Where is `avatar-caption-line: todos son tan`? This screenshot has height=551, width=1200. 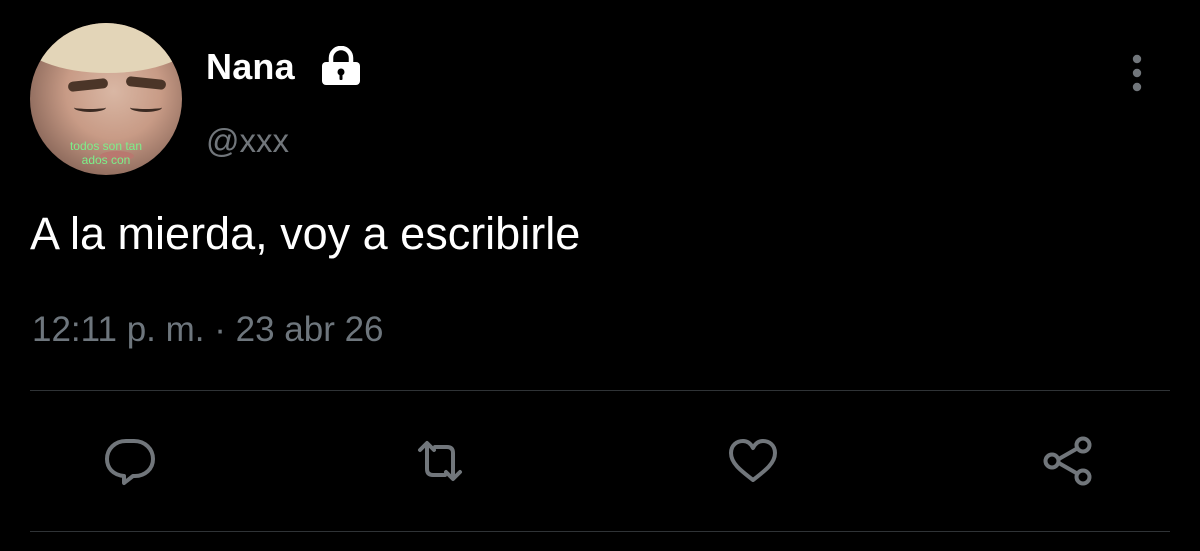 avatar-caption-line: todos son tan is located at coordinates (106, 146).